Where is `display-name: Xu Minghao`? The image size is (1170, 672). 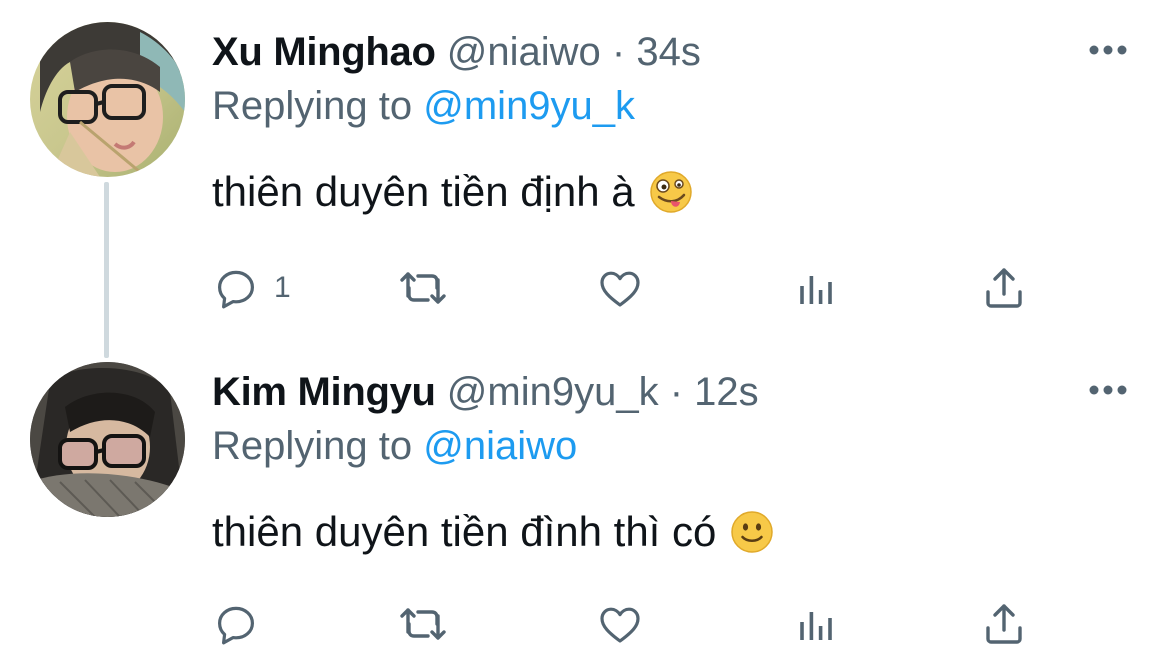
display-name: Xu Minghao is located at coordinates (324, 52).